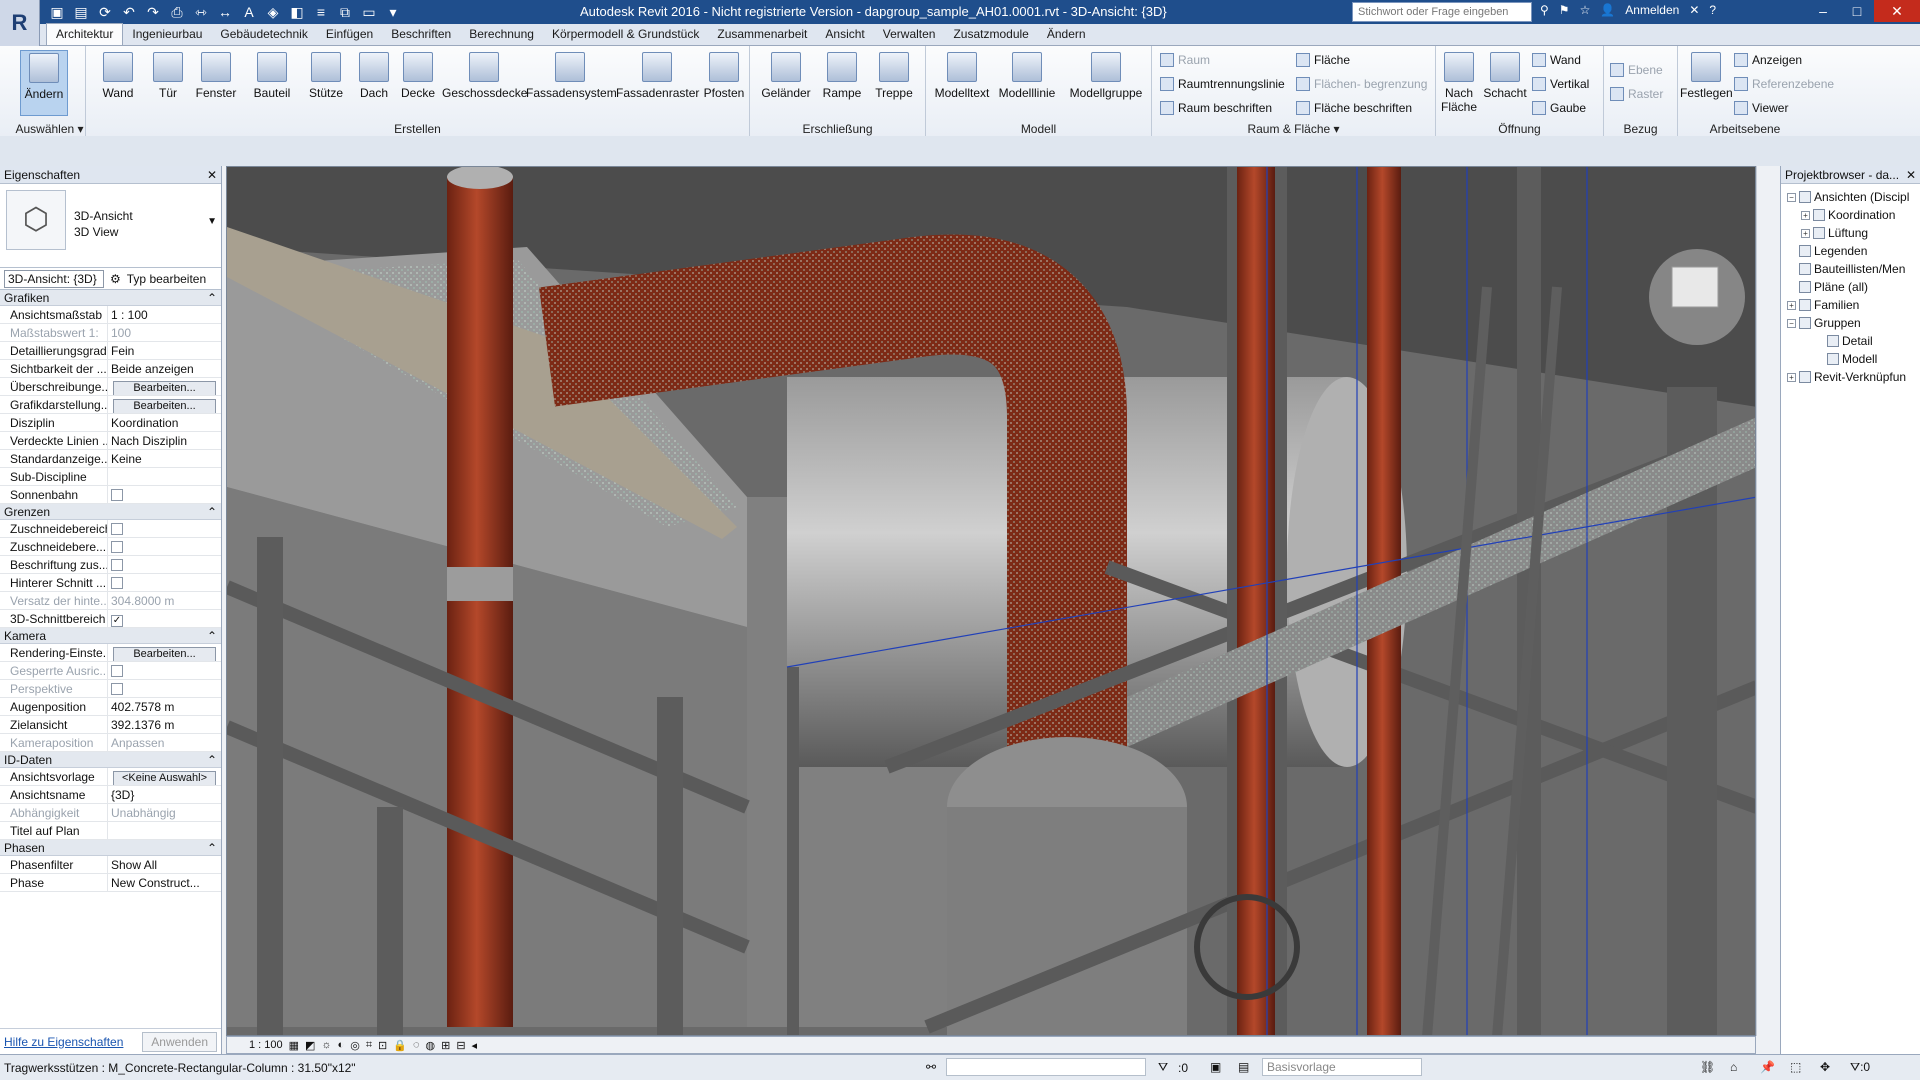 This screenshot has height=1080, width=1920. I want to click on crop-icon: ⌗, so click(369, 1045).